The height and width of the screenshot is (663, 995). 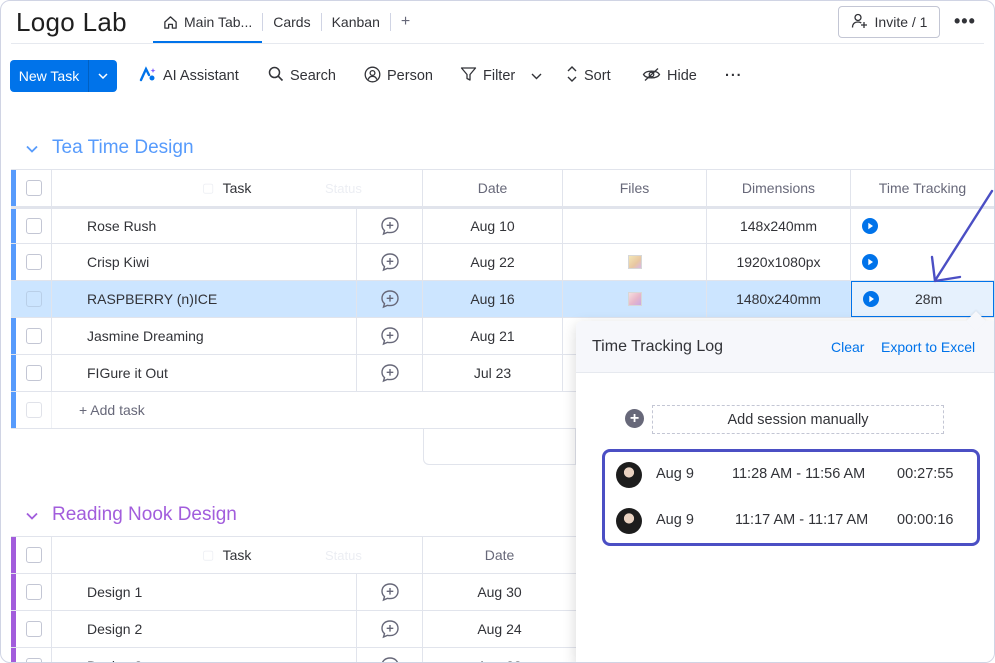 I want to click on group-header-tea-time: Tea Time Design, so click(x=110, y=148).